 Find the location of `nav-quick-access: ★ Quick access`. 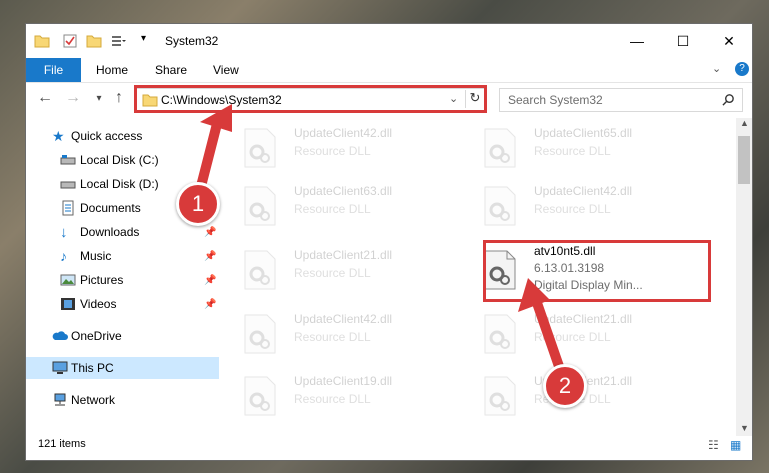

nav-quick-access: ★ Quick access is located at coordinates (122, 136).